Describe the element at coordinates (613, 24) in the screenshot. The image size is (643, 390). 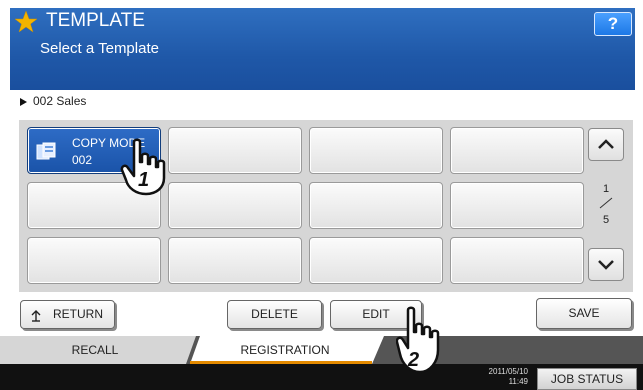
I see `help-button: ?` at that location.